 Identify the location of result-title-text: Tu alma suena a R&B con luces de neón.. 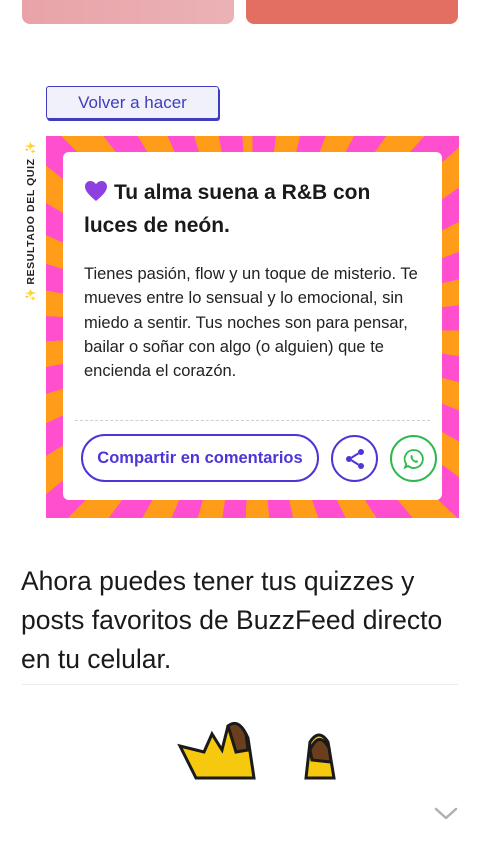
(227, 209).